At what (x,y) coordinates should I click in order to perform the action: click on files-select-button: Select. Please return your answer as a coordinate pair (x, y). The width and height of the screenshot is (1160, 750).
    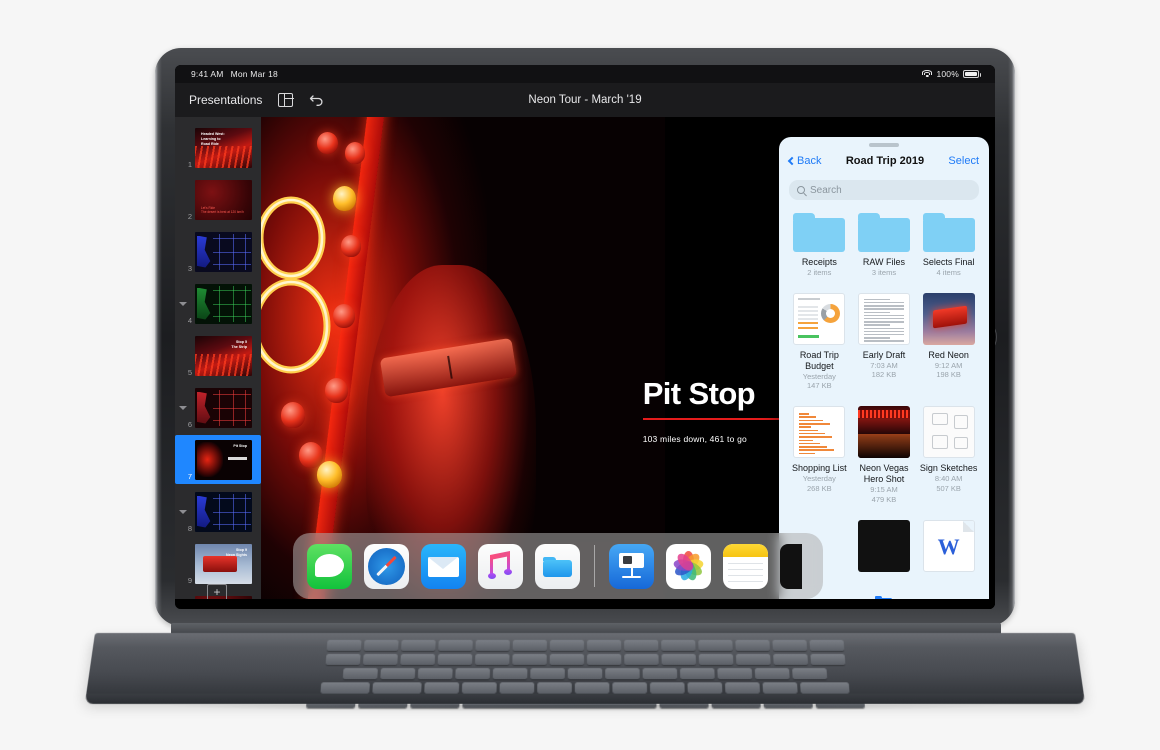
    Looking at the image, I should click on (963, 161).